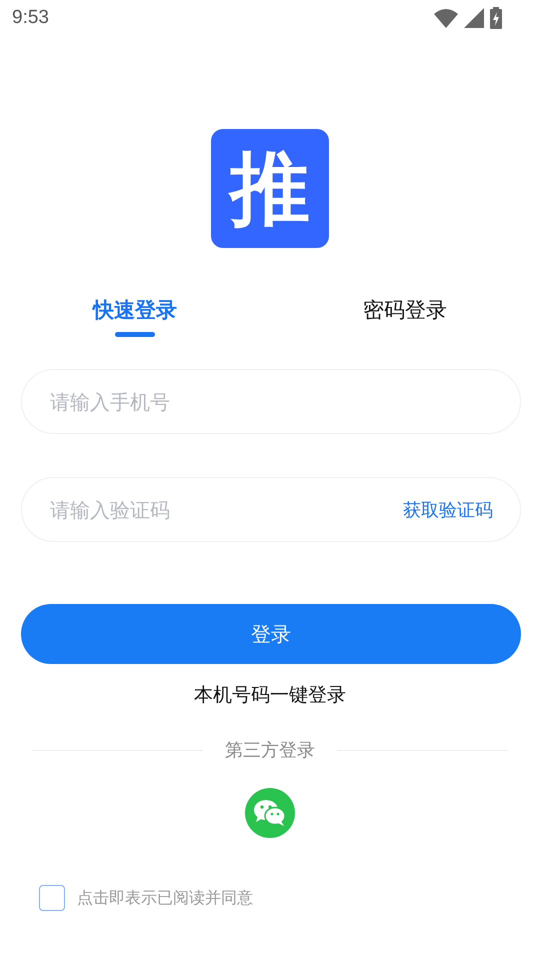 The width and height of the screenshot is (540, 960). Describe the element at coordinates (165, 898) in the screenshot. I see `agreement-text: 点击即表示已阅读并同意` at that location.